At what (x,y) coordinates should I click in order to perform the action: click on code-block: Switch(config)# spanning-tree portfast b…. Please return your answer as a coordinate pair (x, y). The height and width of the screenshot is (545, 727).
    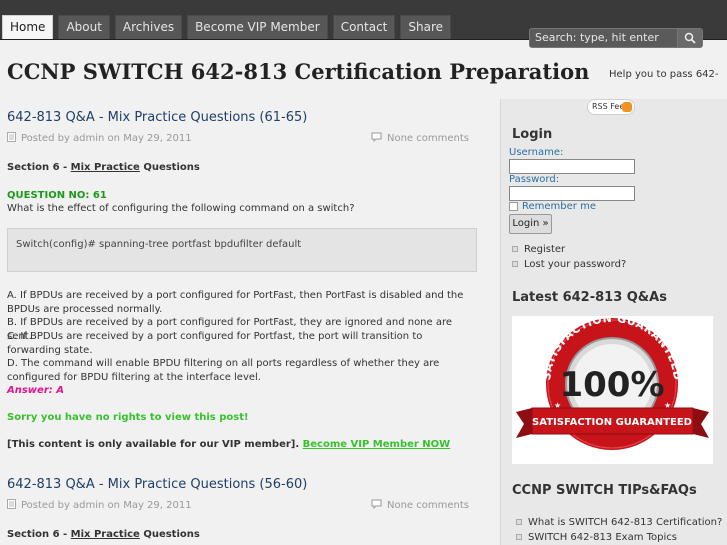
    Looking at the image, I should click on (242, 250).